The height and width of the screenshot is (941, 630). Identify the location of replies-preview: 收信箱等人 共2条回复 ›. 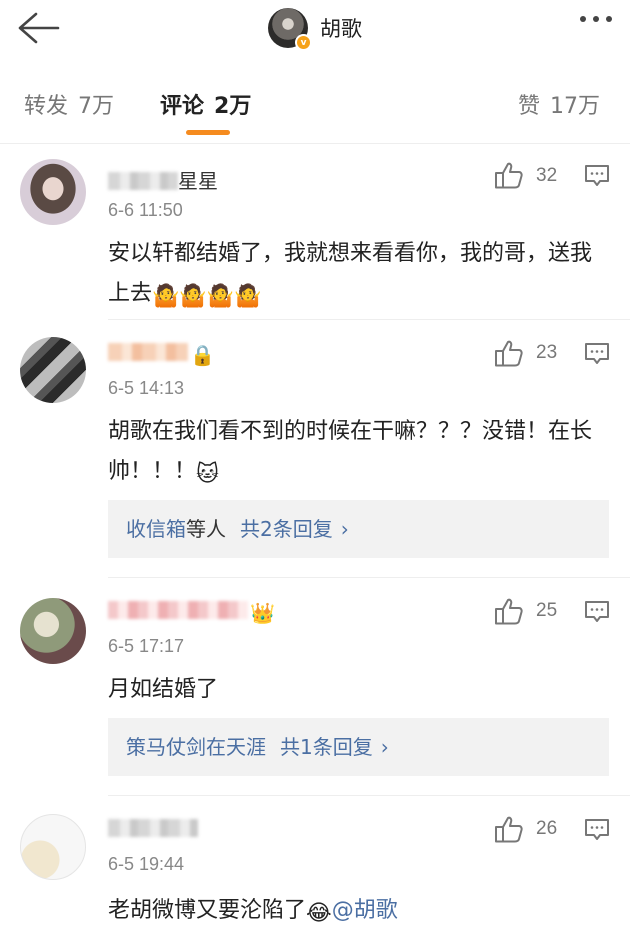
(358, 529).